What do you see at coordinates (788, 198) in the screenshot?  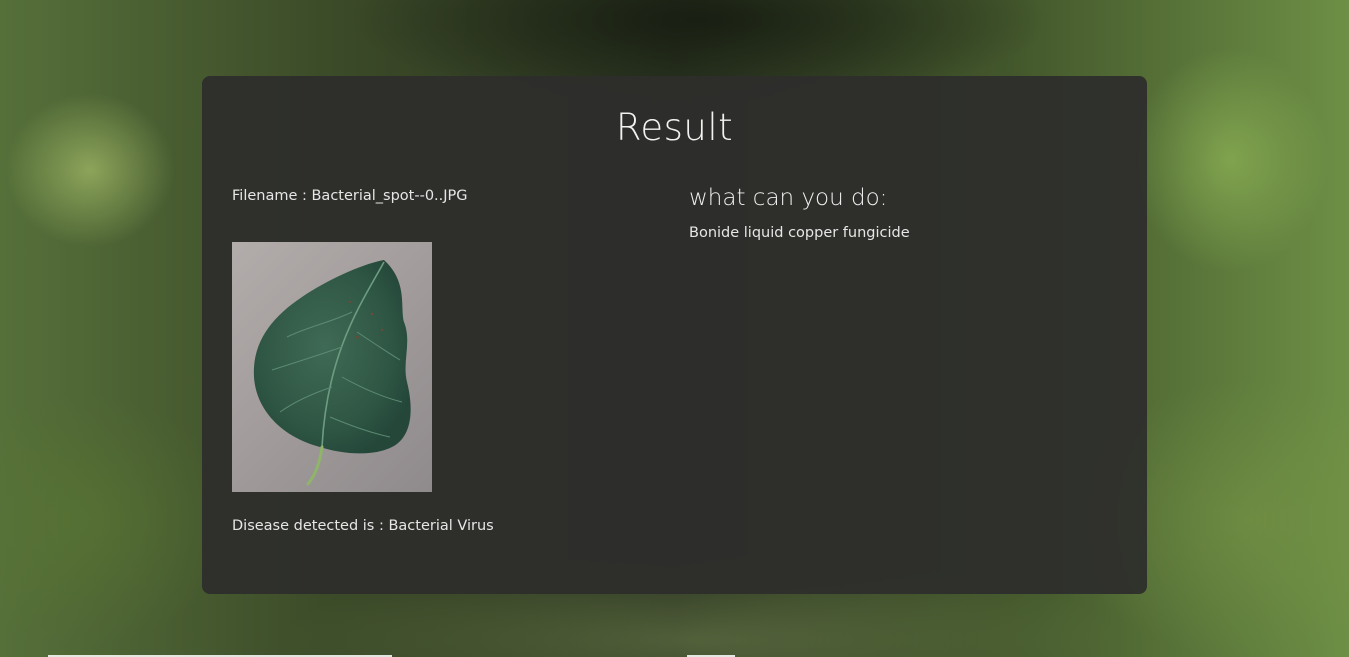 I see `advice-heading: what can you do:` at bounding box center [788, 198].